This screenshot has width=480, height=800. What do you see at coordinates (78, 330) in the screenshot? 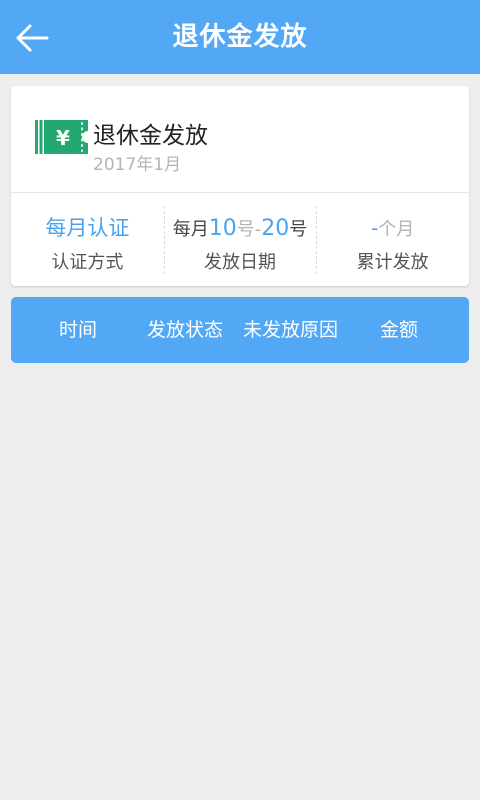
I see `column-time: 时间` at bounding box center [78, 330].